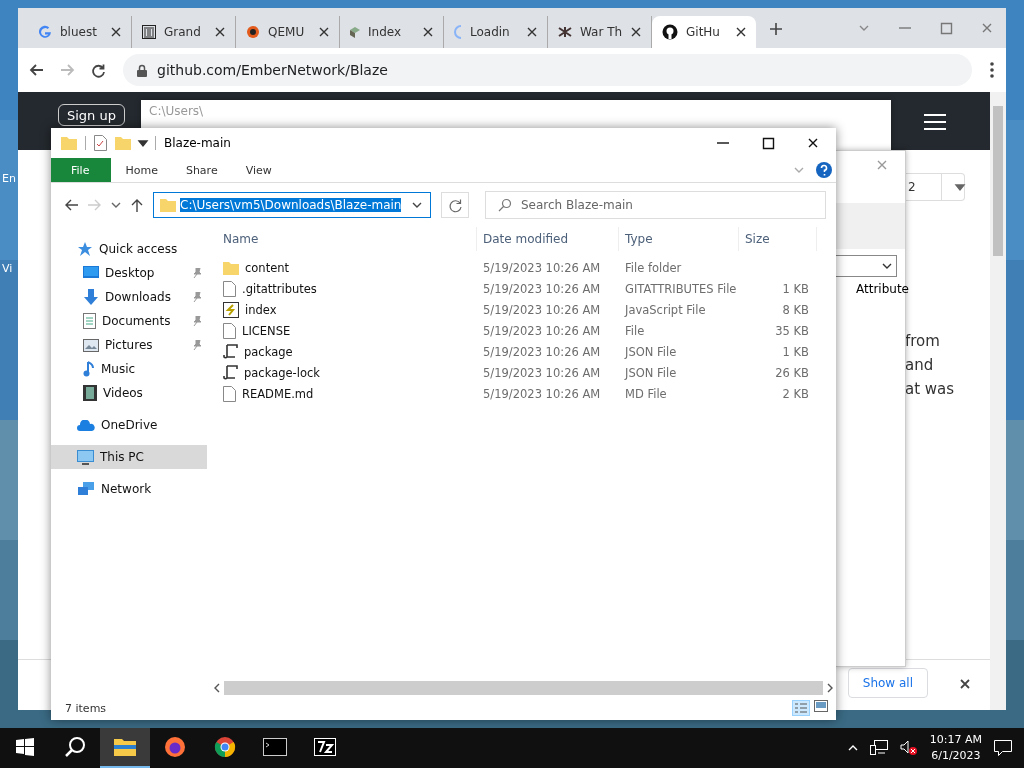 This screenshot has height=768, width=1024. What do you see at coordinates (98, 70) in the screenshot?
I see `reload-icon` at bounding box center [98, 70].